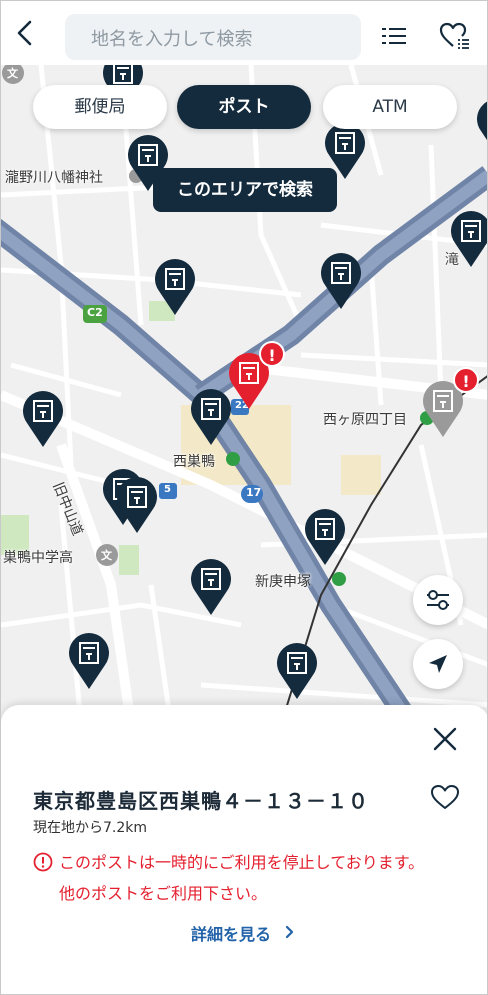  What do you see at coordinates (90, 828) in the screenshot?
I see `distance-from-current-location: 現在地から7.2km` at bounding box center [90, 828].